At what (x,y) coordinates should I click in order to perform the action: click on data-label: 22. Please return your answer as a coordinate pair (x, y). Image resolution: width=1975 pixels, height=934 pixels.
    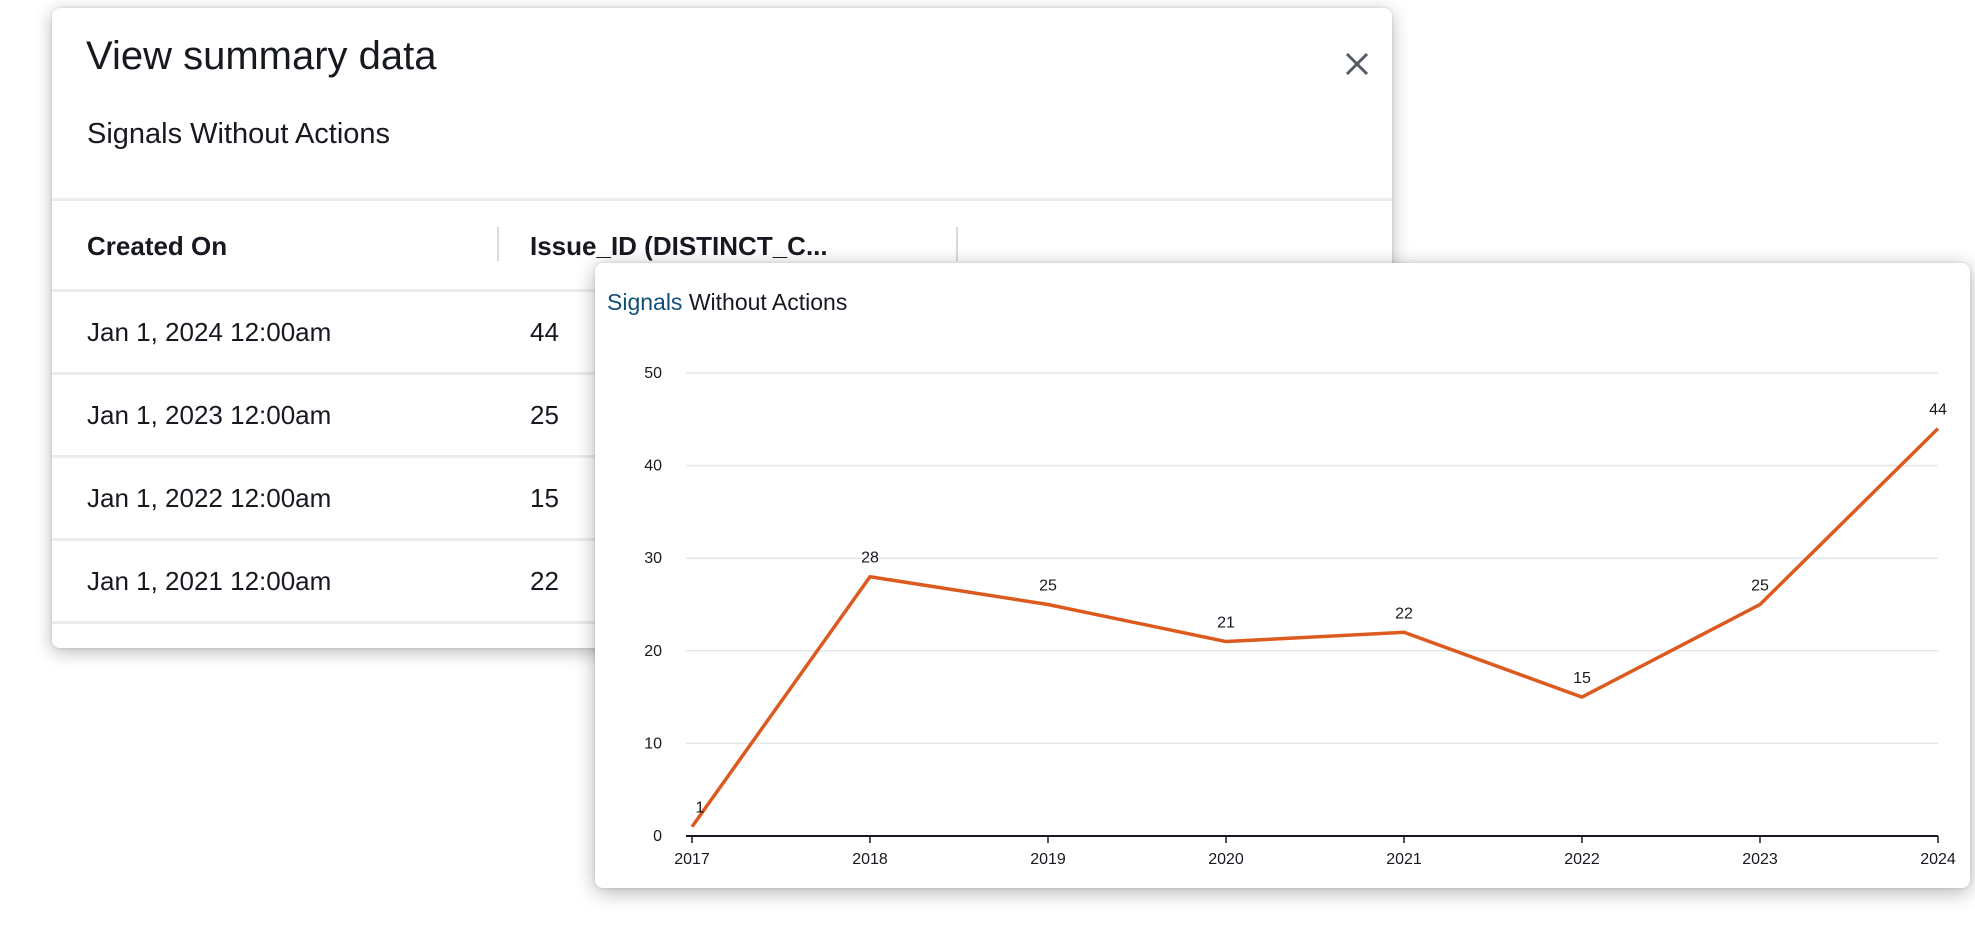
    Looking at the image, I should click on (1404, 613).